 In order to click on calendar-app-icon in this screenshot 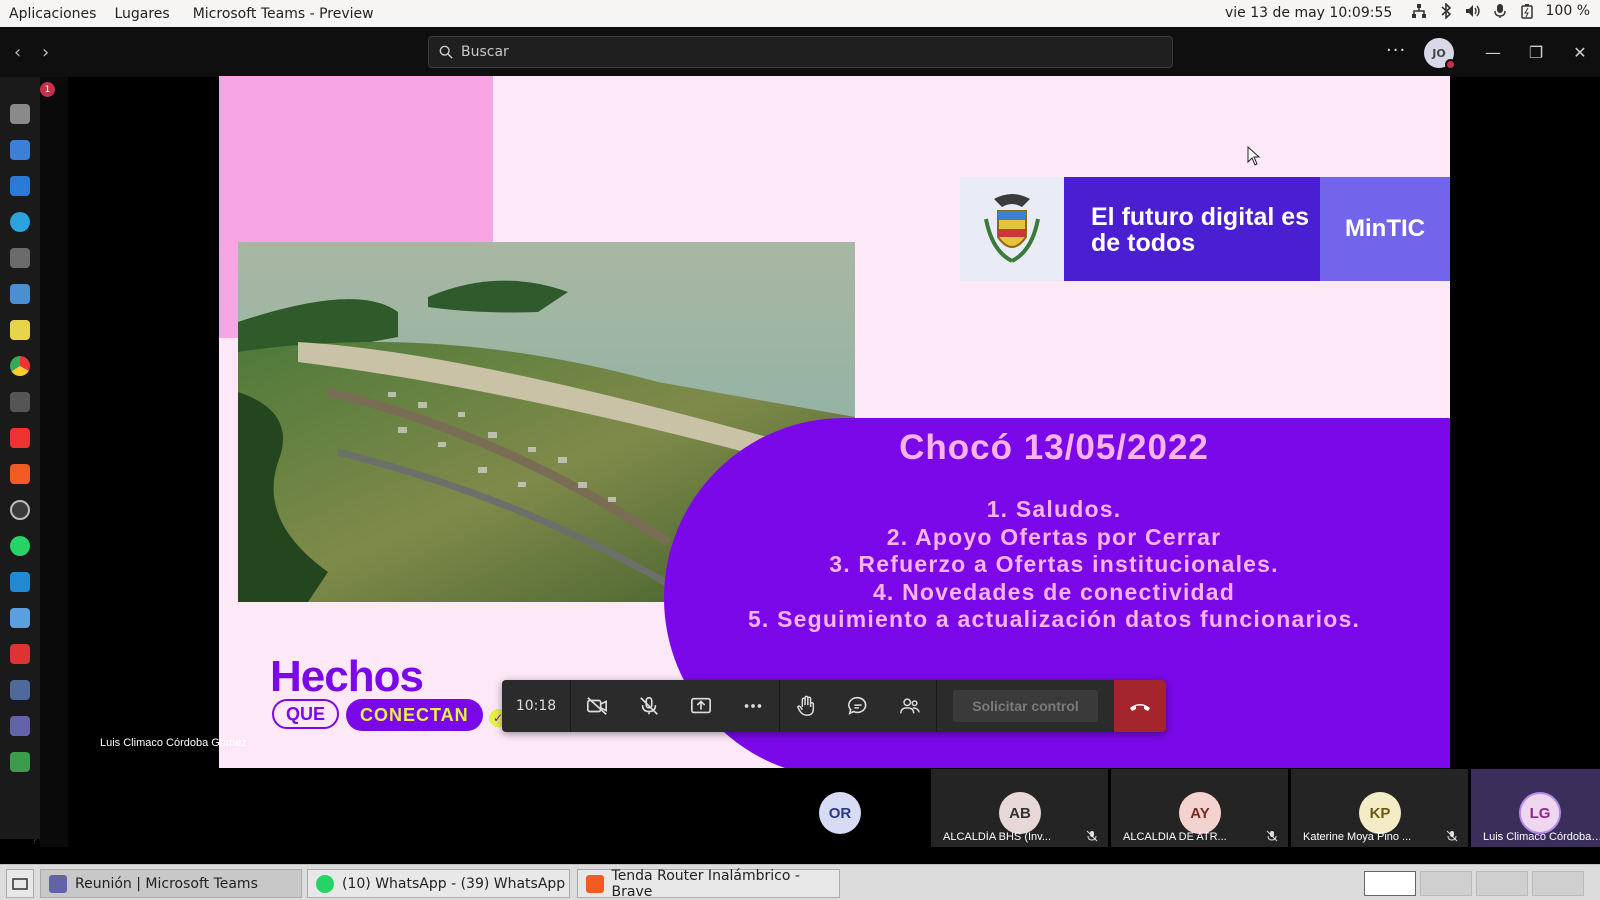, I will do `click(20, 186)`.